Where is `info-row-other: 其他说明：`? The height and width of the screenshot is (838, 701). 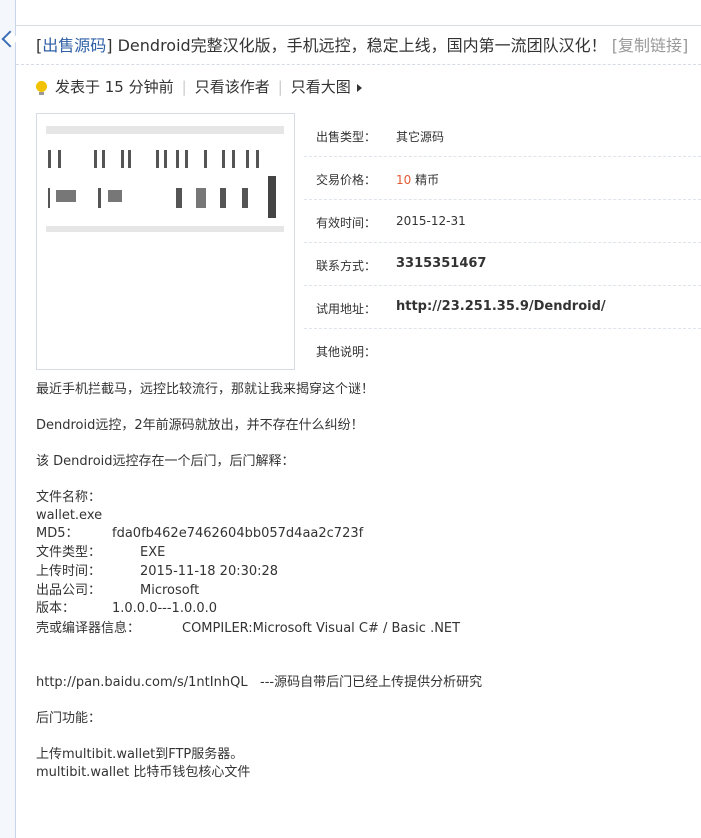
info-row-other: 其他说明： is located at coordinates (502, 350).